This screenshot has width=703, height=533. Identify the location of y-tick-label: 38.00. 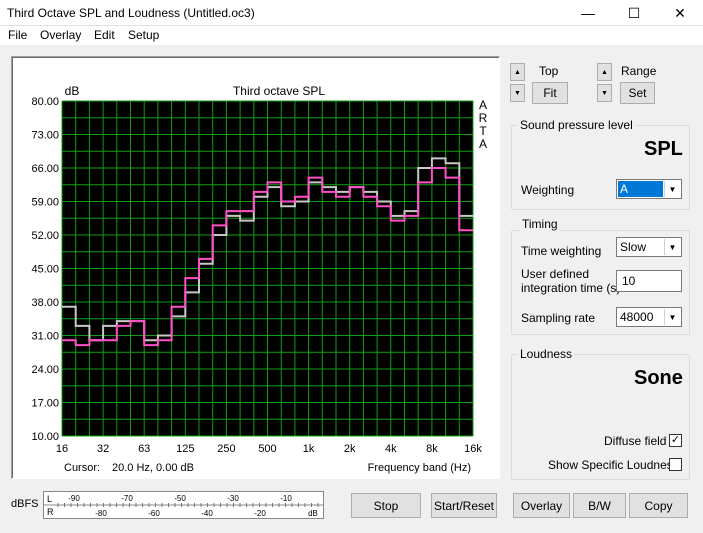
(45, 303).